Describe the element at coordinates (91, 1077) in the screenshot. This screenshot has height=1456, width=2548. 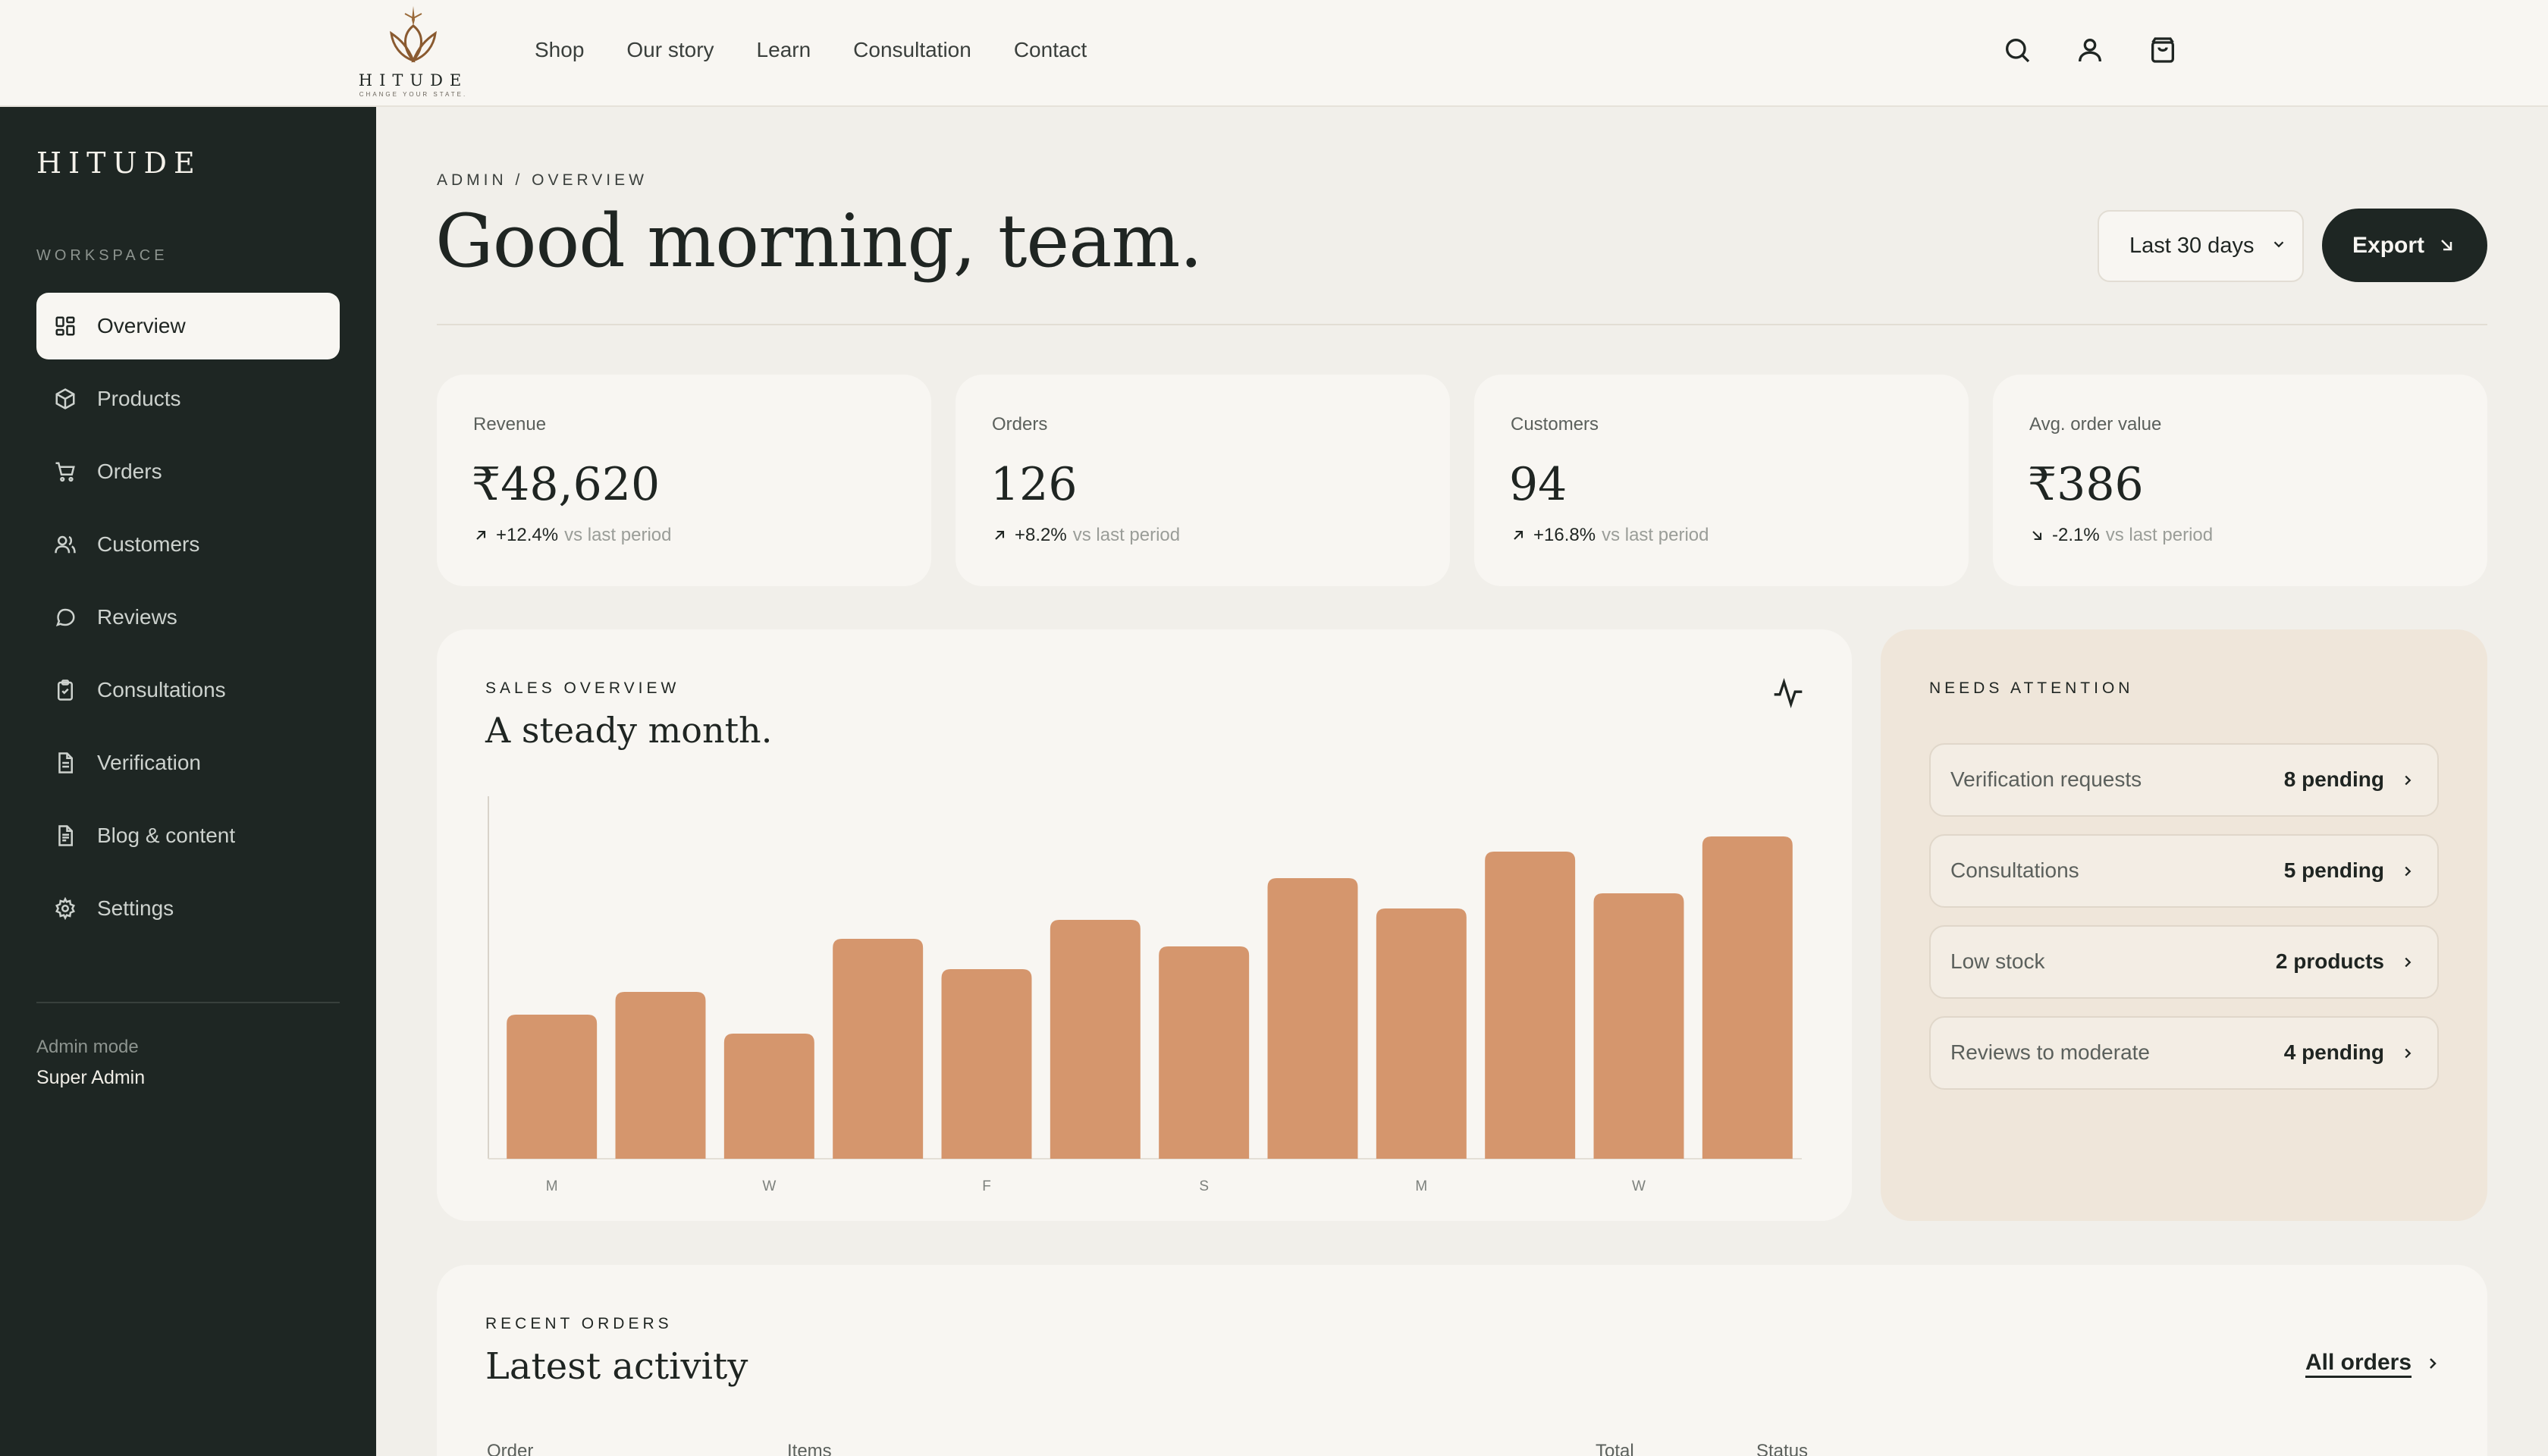
I see `admin-role: Super Admin` at that location.